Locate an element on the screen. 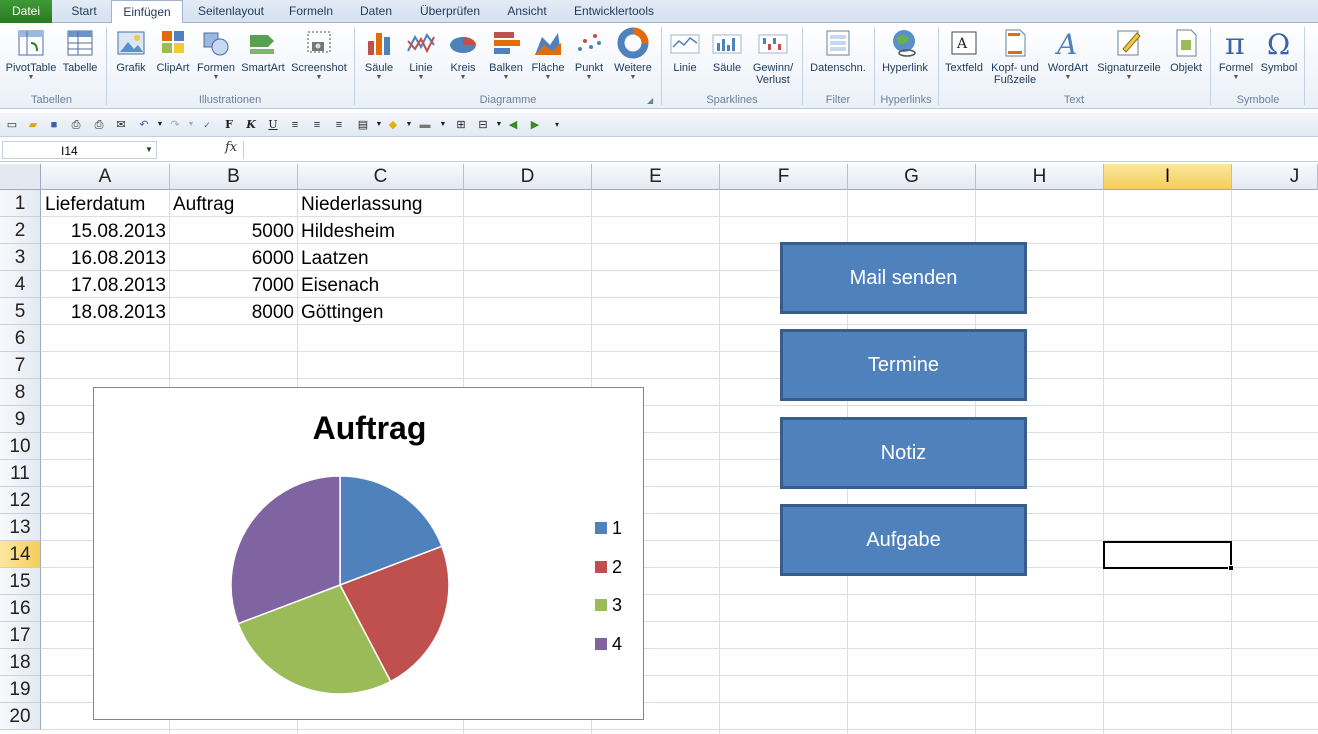  row-header-10: 10 is located at coordinates (20, 446).